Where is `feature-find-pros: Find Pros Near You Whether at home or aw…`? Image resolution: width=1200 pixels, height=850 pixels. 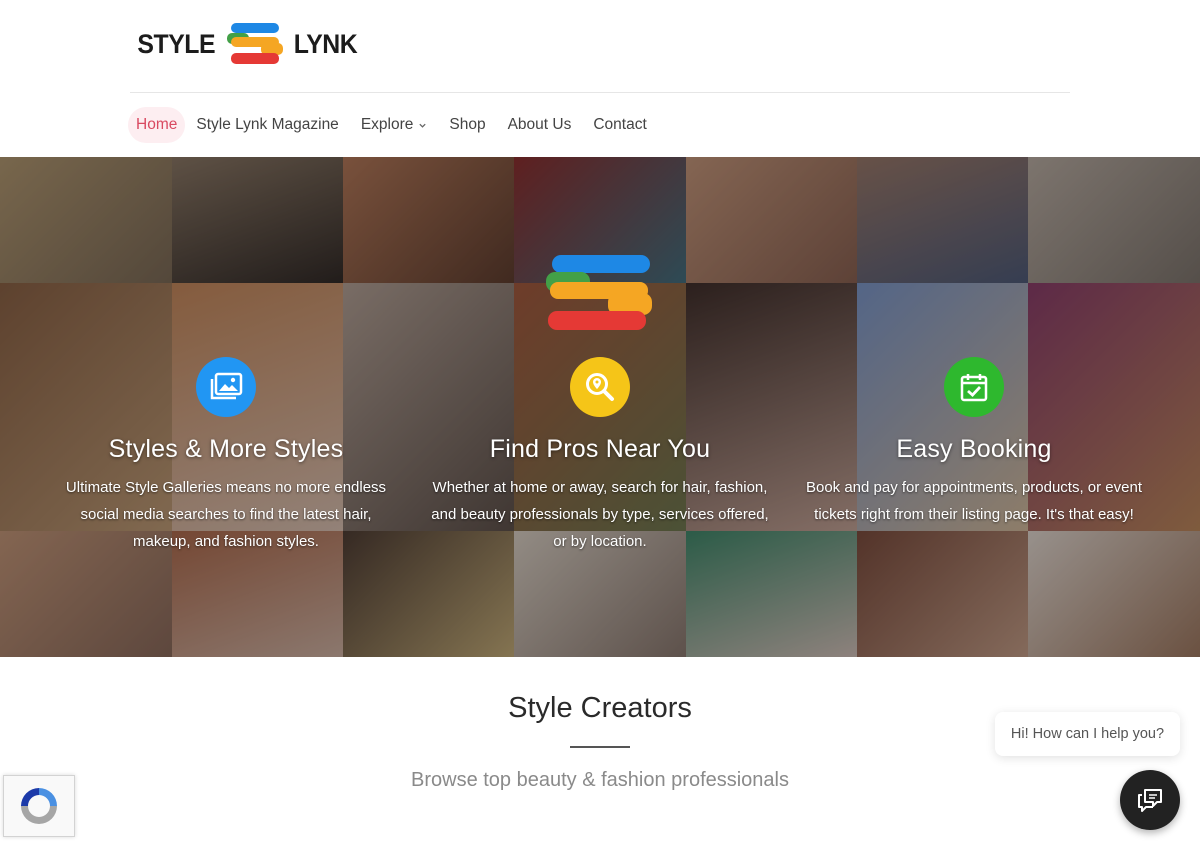 feature-find-pros: Find Pros Near You Whether at home or aw… is located at coordinates (600, 456).